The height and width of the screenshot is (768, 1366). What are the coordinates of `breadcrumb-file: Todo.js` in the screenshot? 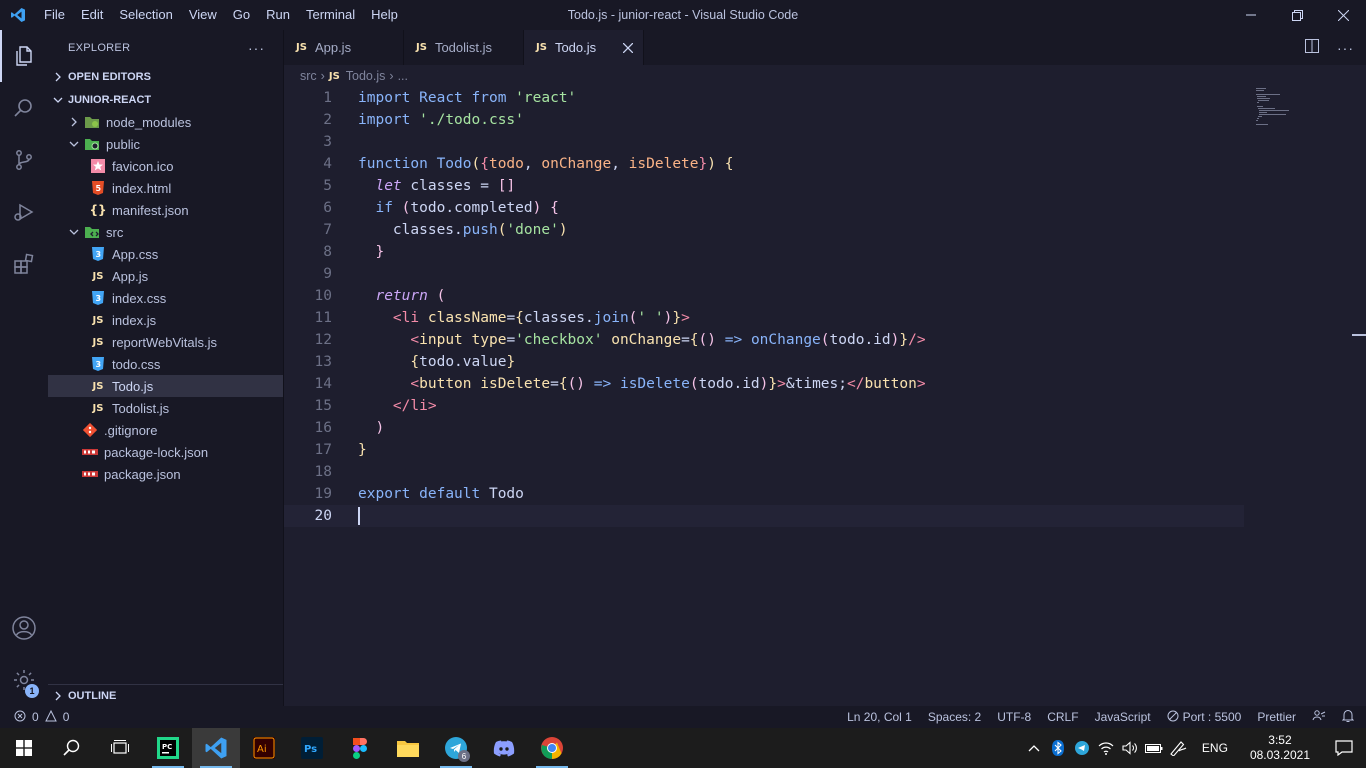 It's located at (366, 76).